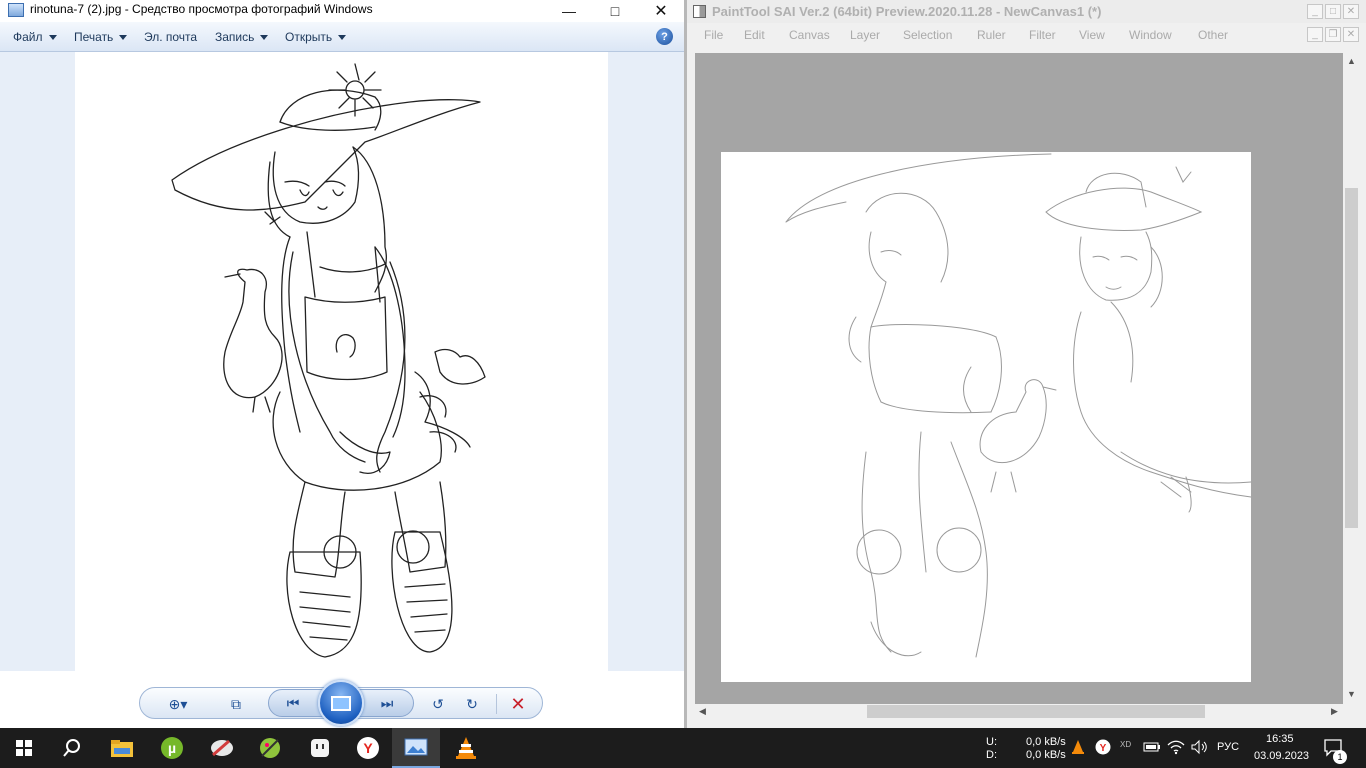 The width and height of the screenshot is (1366, 768). Describe the element at coordinates (1228, 747) in the screenshot. I see `language-indicator: РУС` at that location.